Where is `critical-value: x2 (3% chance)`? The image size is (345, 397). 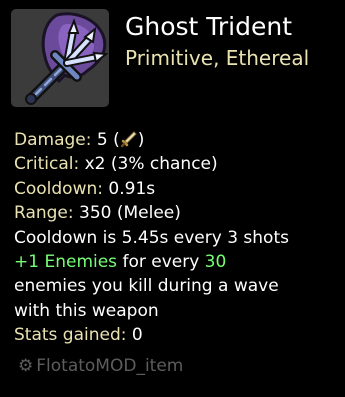
critical-value: x2 (3% chance) is located at coordinates (151, 164).